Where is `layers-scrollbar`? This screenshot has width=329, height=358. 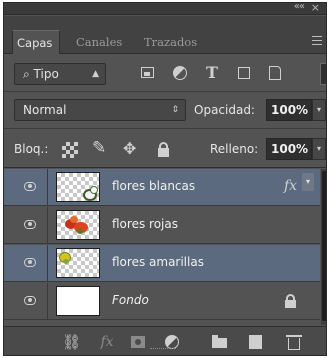
layers-scrollbar is located at coordinates (323, 247).